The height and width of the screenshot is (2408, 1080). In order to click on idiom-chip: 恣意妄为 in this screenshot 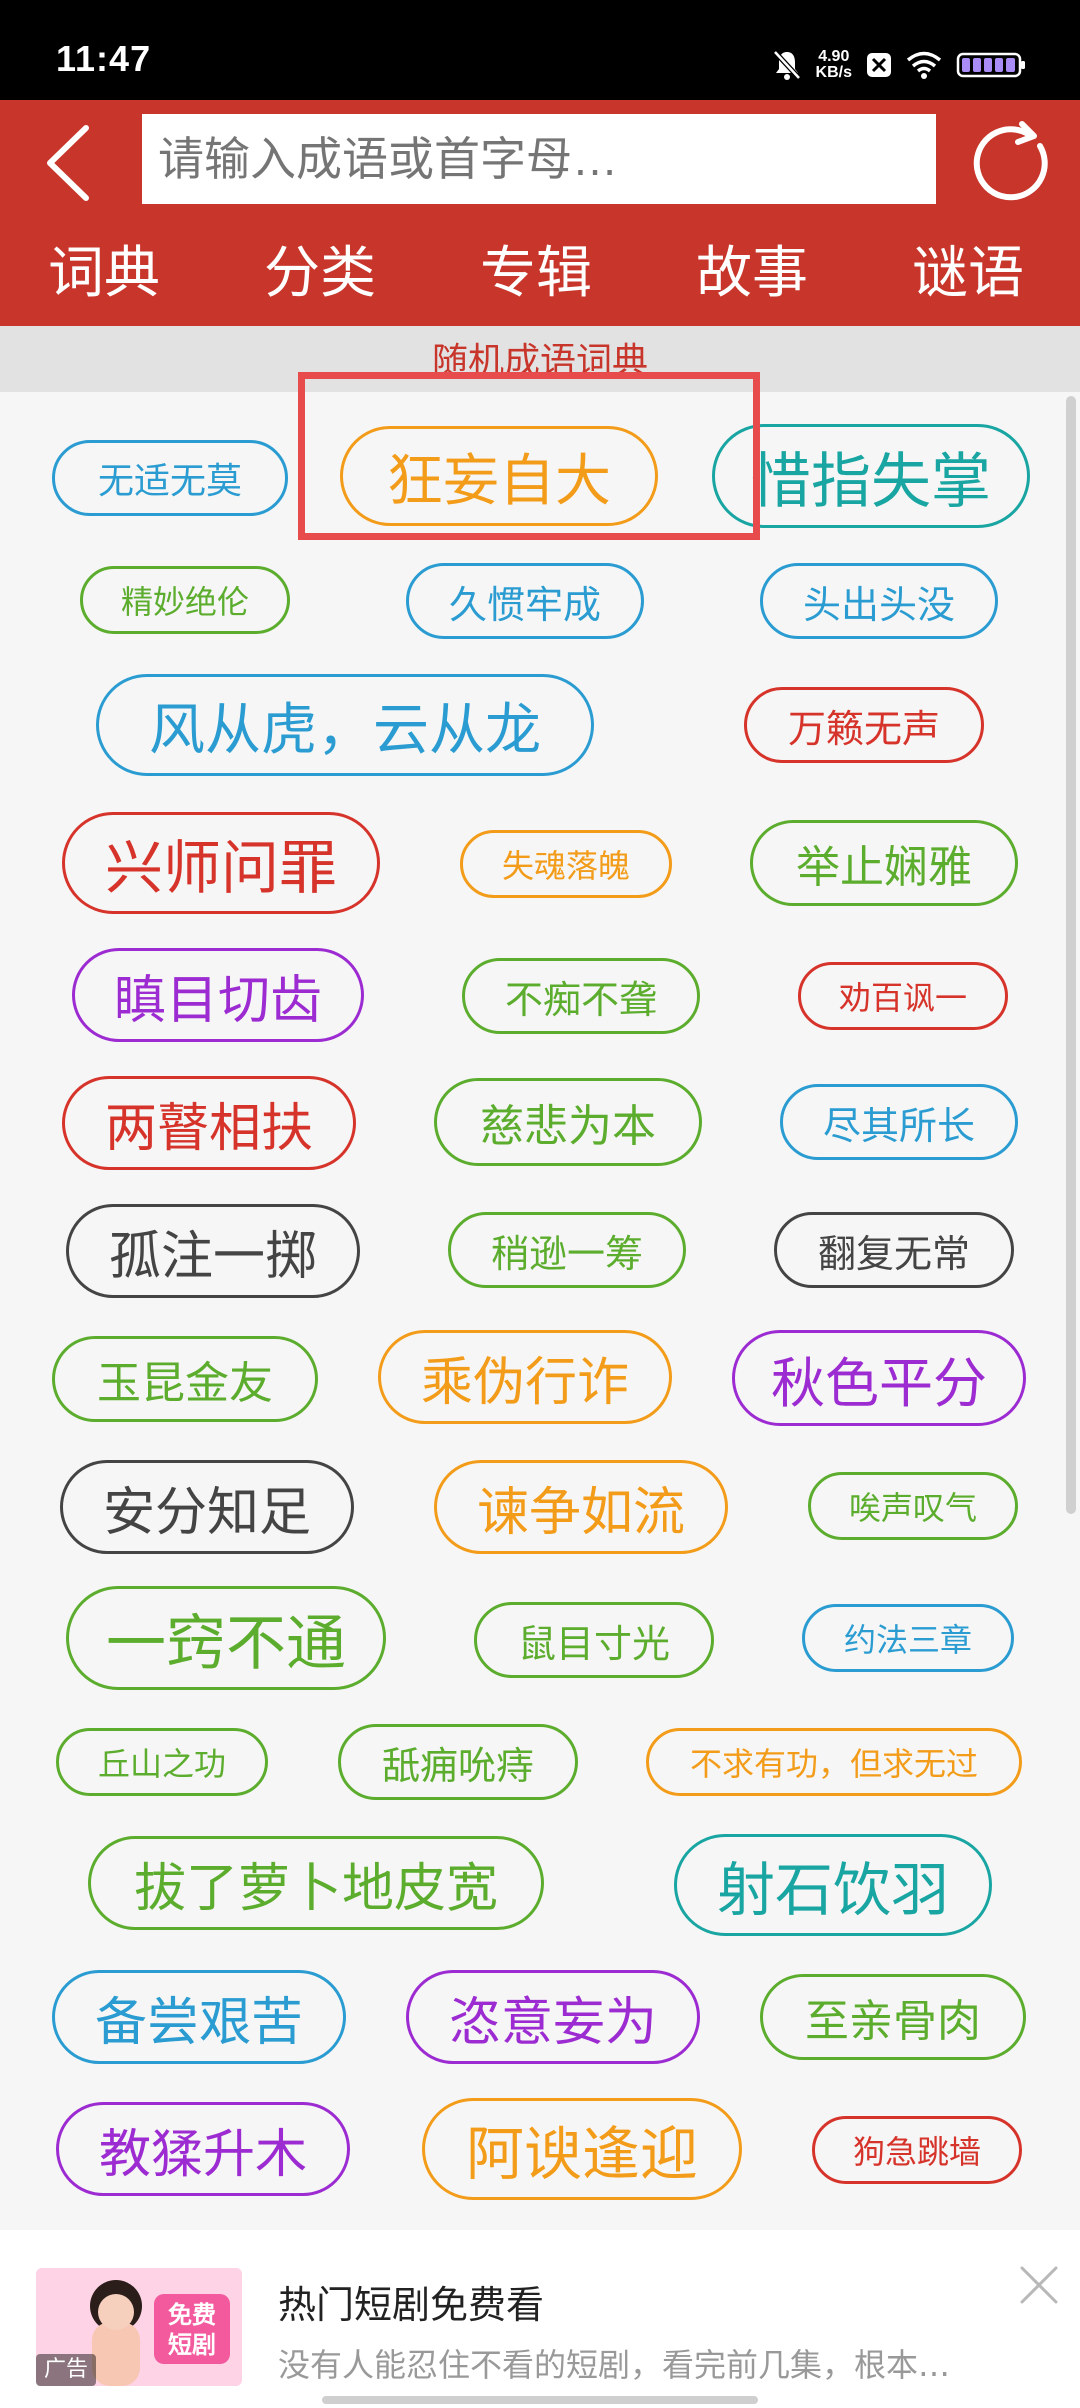, I will do `click(553, 2017)`.